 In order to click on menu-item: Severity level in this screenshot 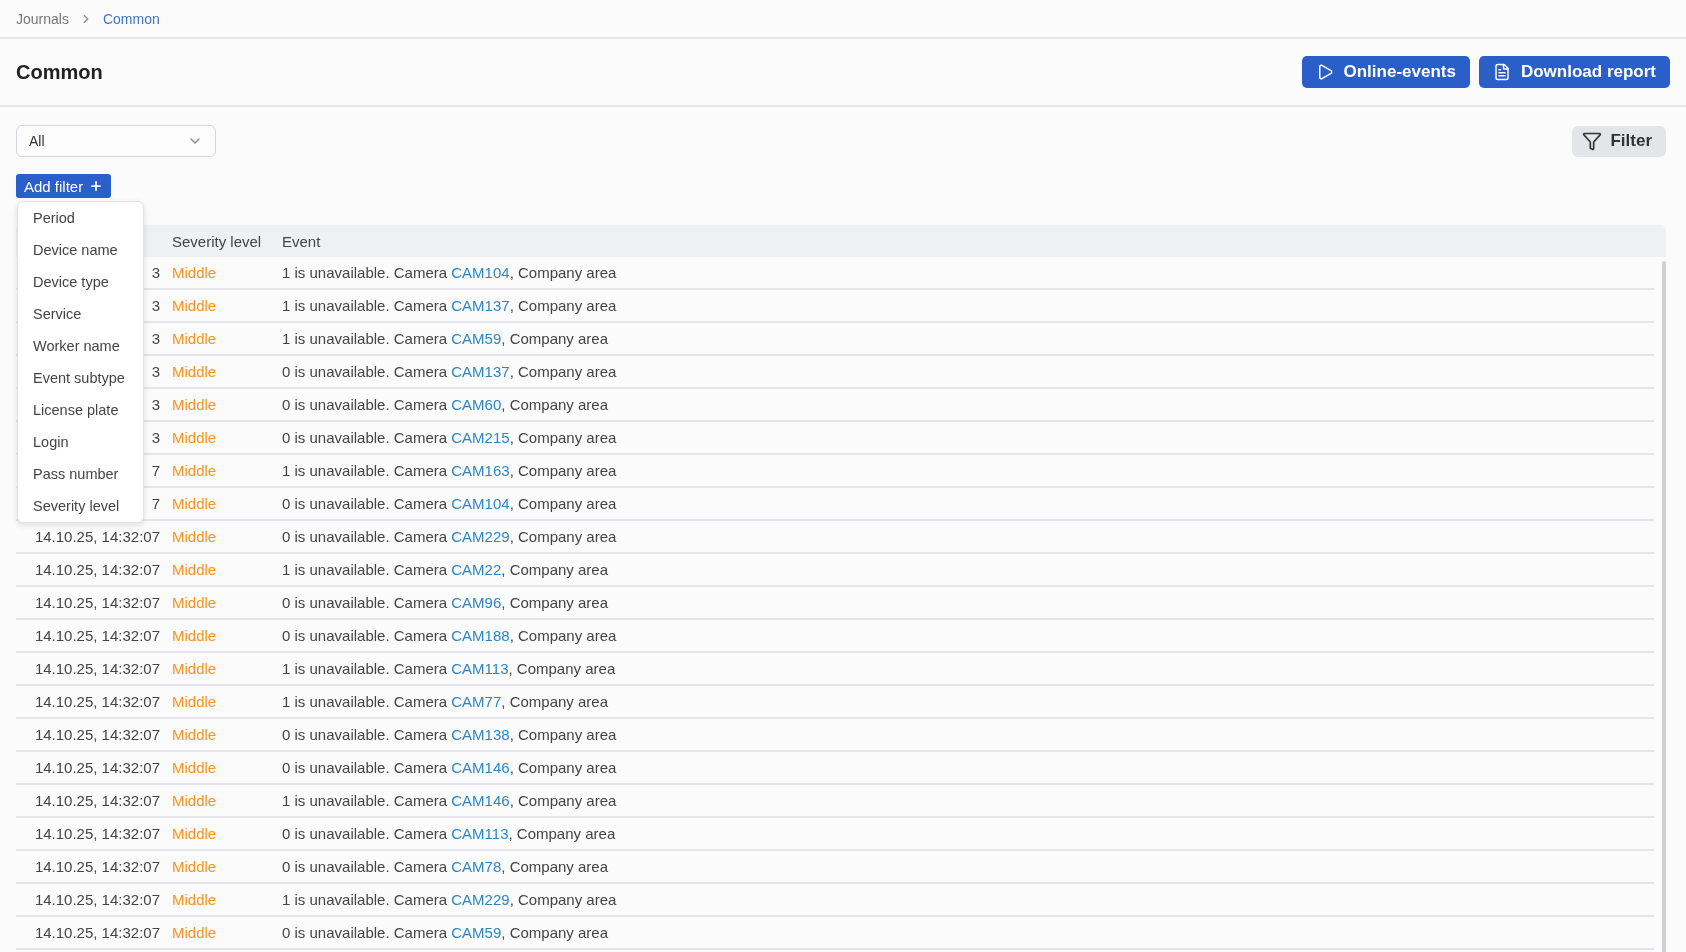, I will do `click(80, 506)`.